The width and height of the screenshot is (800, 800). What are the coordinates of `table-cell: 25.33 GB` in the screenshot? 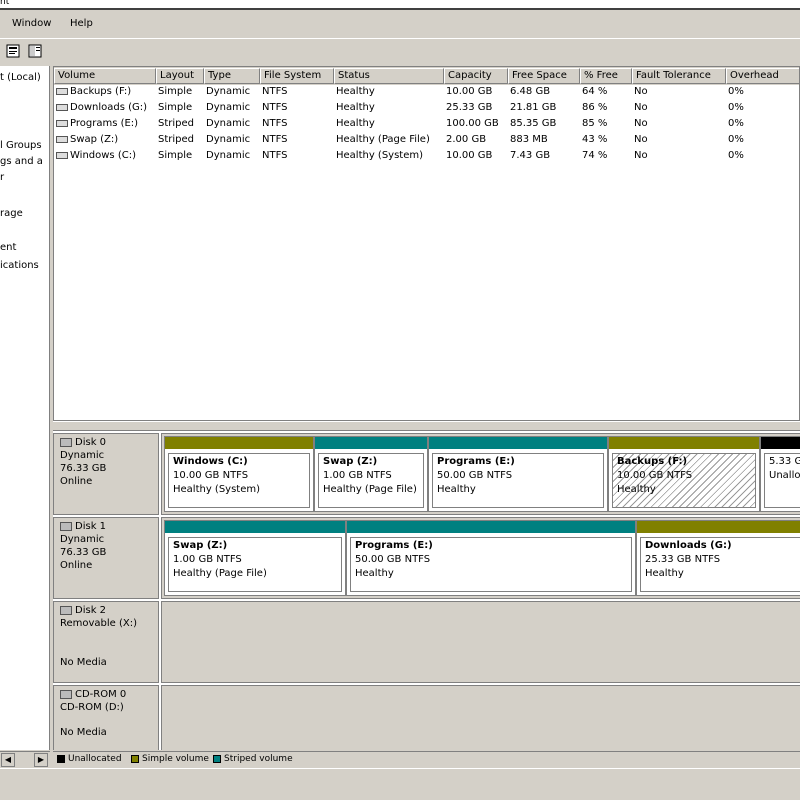 It's located at (469, 107).